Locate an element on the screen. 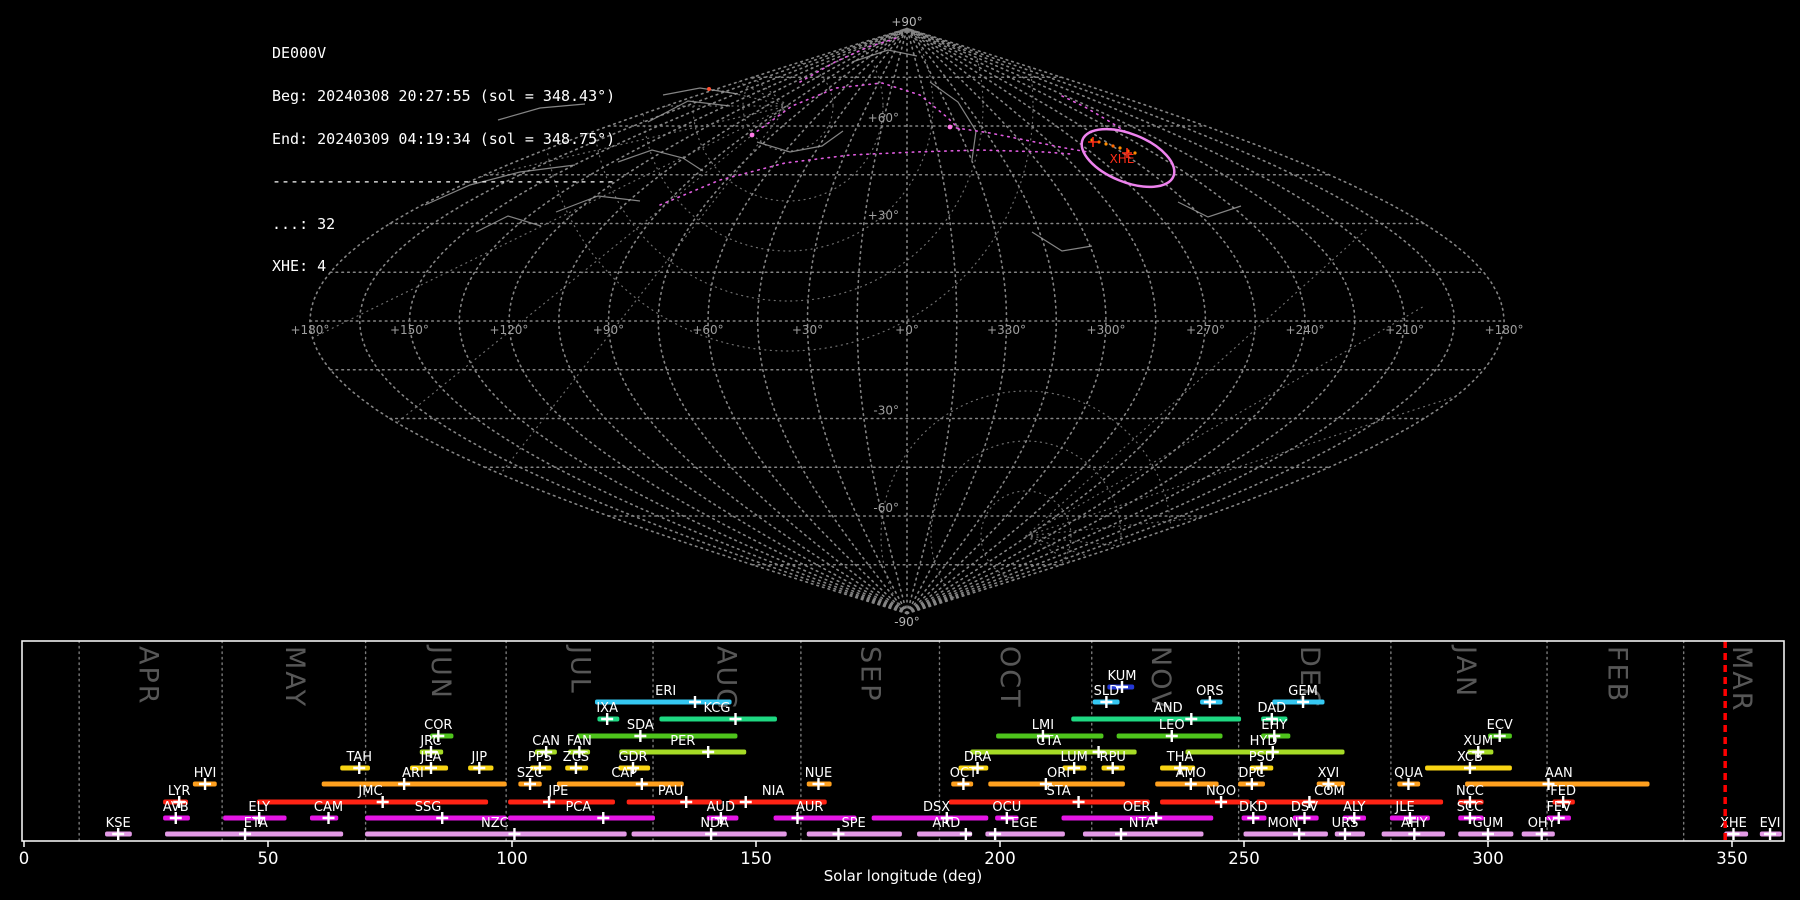 The height and width of the screenshot is (900, 1800). shower-code-label: NUE is located at coordinates (818, 773).